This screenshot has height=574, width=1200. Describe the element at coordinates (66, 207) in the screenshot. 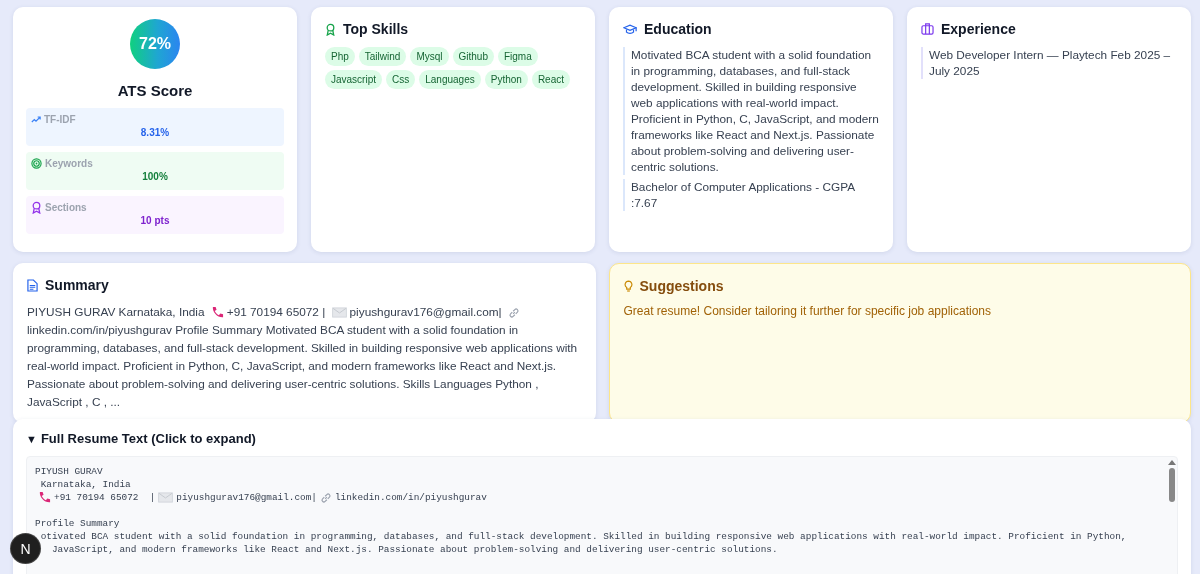

I see `metric-label: Sections` at that location.